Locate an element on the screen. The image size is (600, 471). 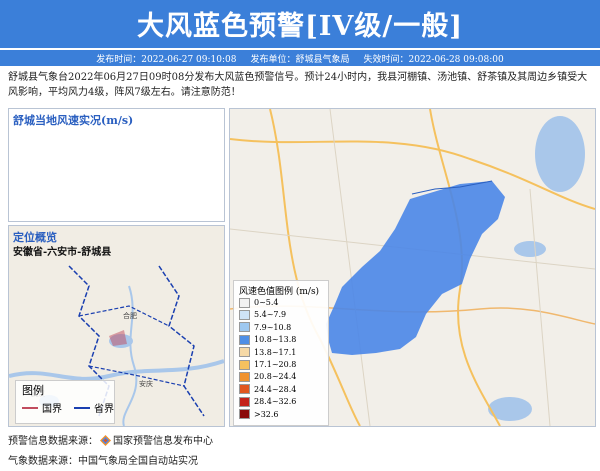
expire-time: 失效时间：2022-06-28 09:08:00 is located at coordinates (433, 59).